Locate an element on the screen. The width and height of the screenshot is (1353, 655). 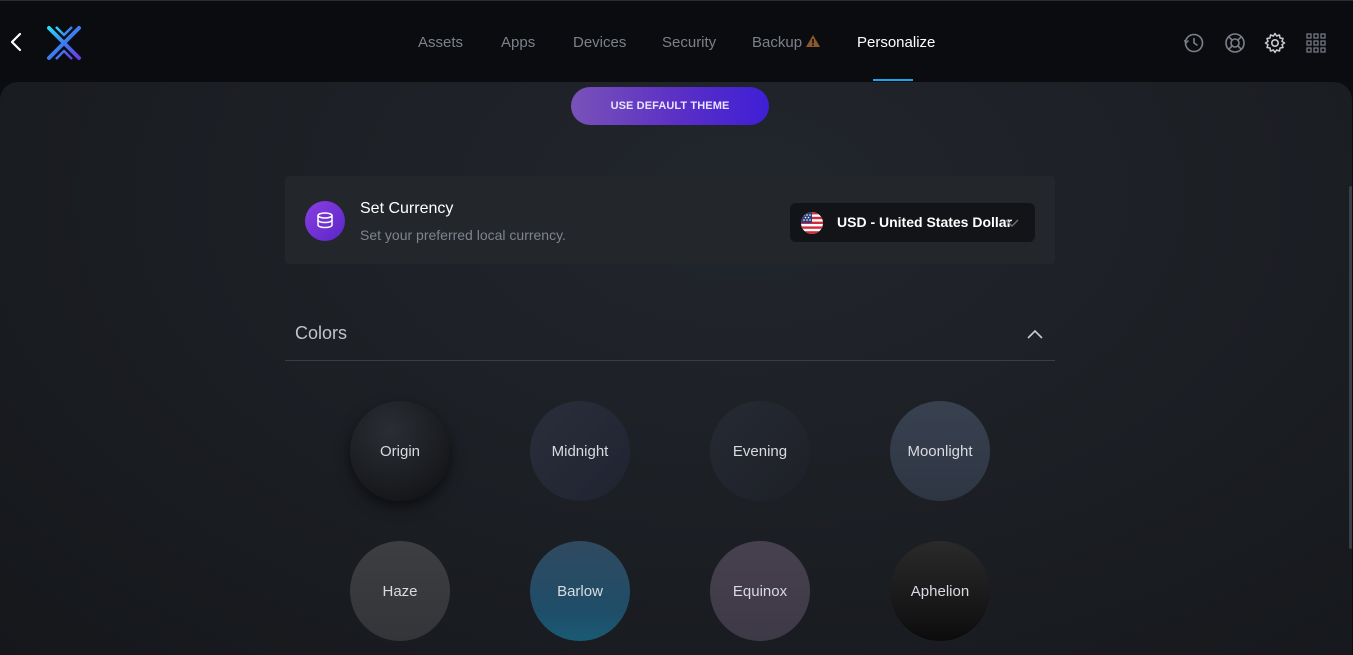
colors-section-title: Colors is located at coordinates (321, 333).